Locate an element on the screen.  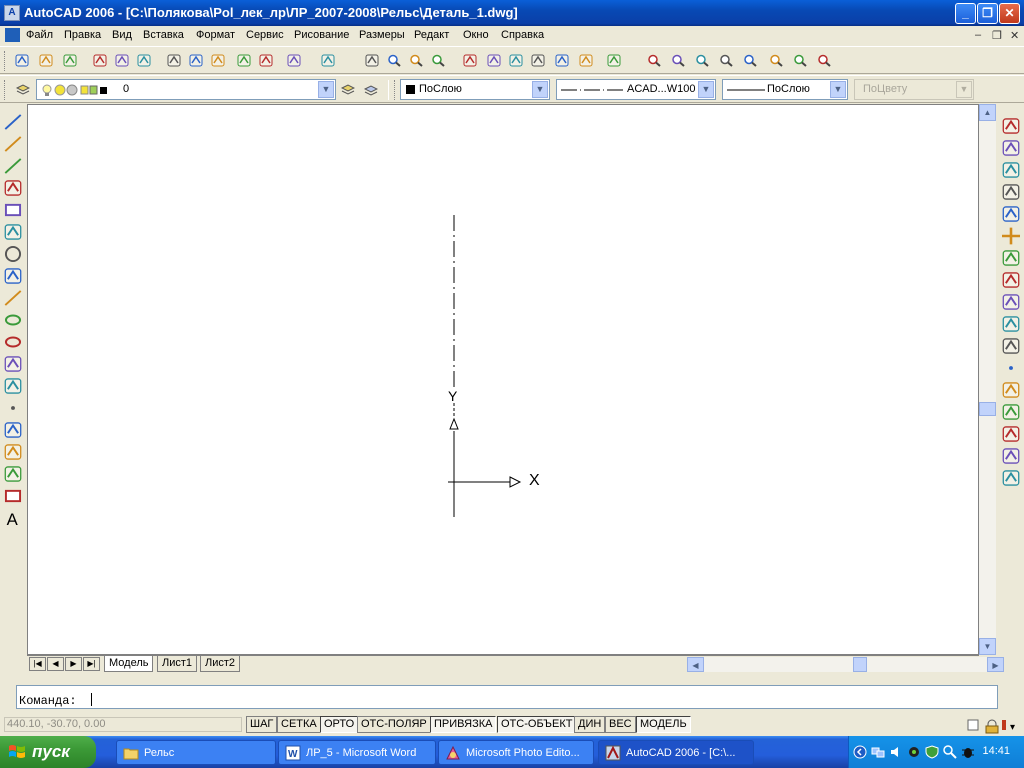
snap-toggle: ШАГ is located at coordinates (262, 724).